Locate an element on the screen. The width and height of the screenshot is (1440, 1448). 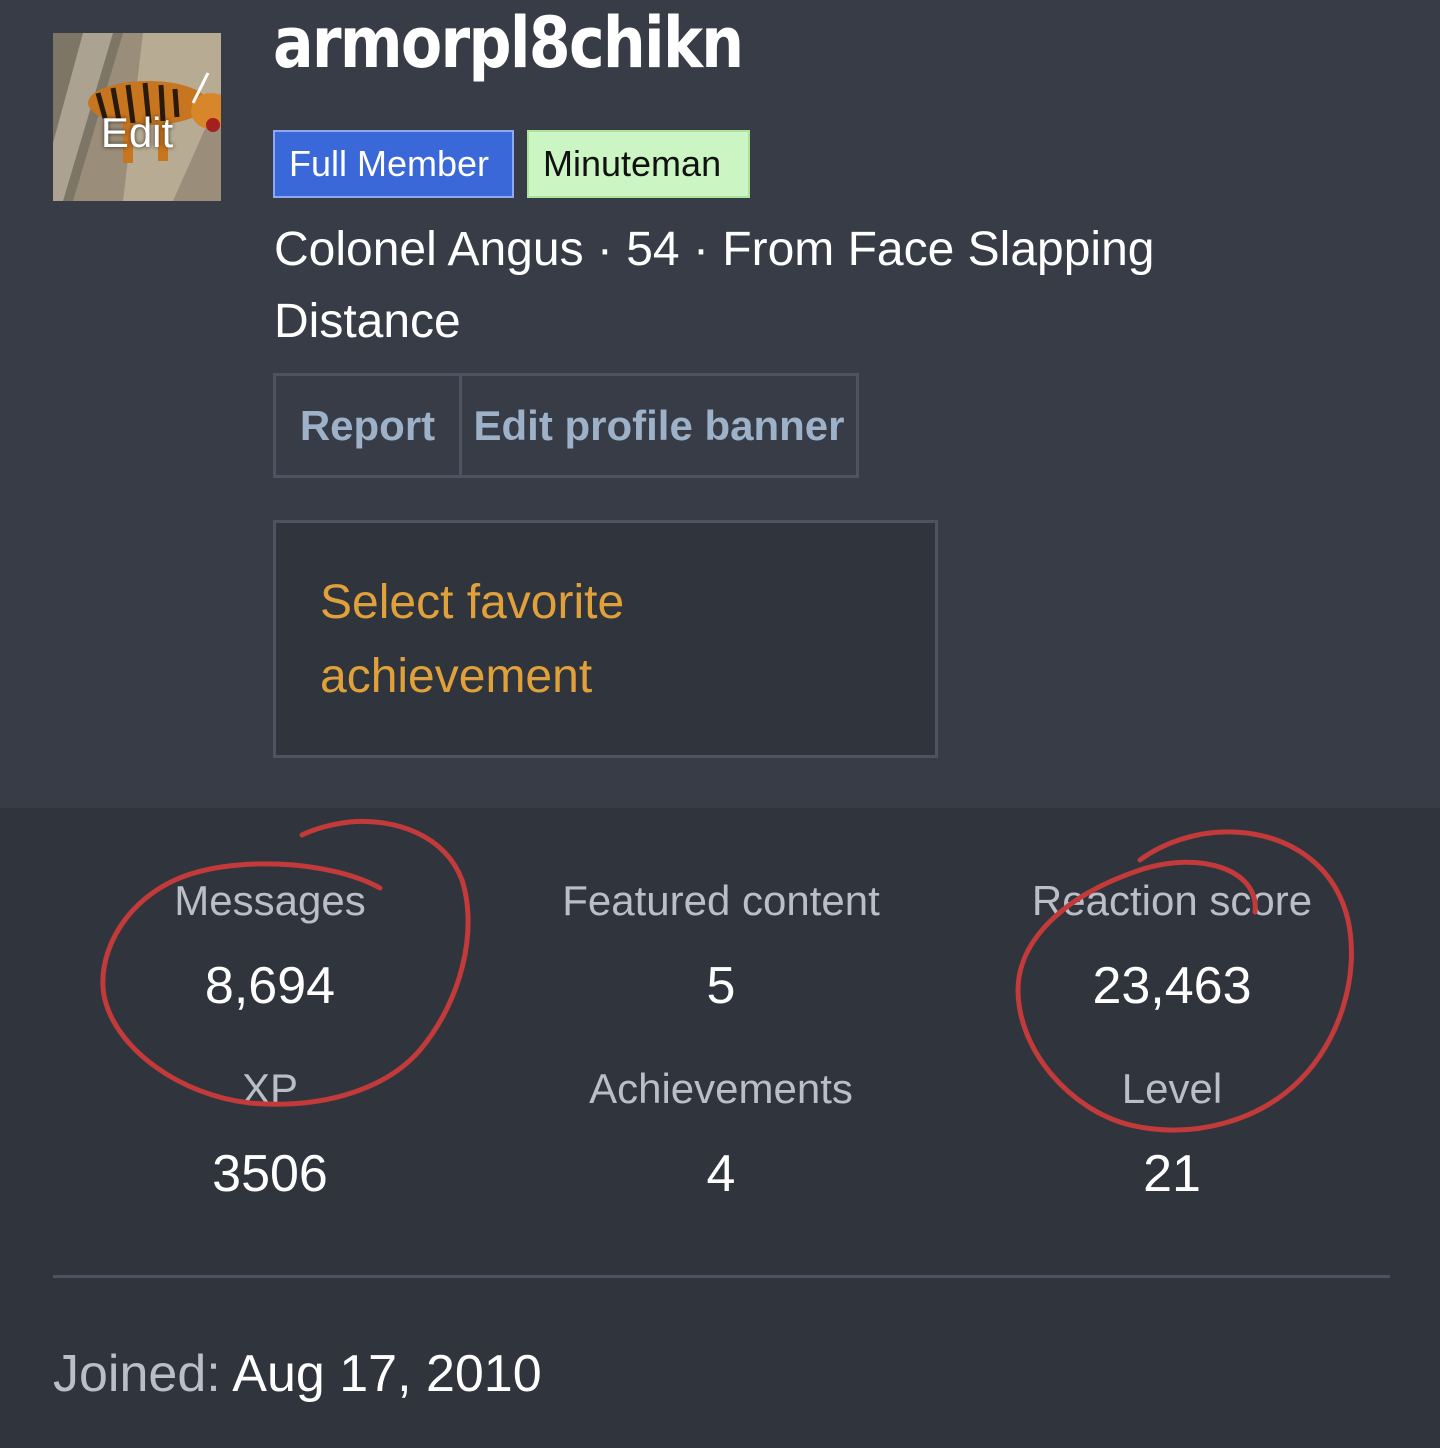
stat-messages: Messages 8,694 is located at coordinates (270, 946).